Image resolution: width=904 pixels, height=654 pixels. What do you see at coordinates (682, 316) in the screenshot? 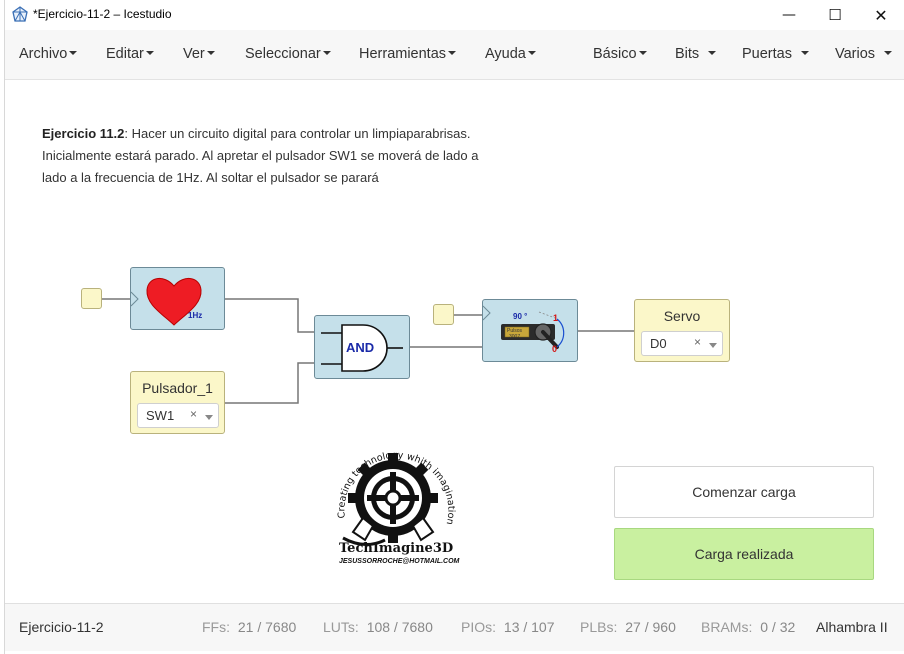
I see `servo-title: Servo` at bounding box center [682, 316].